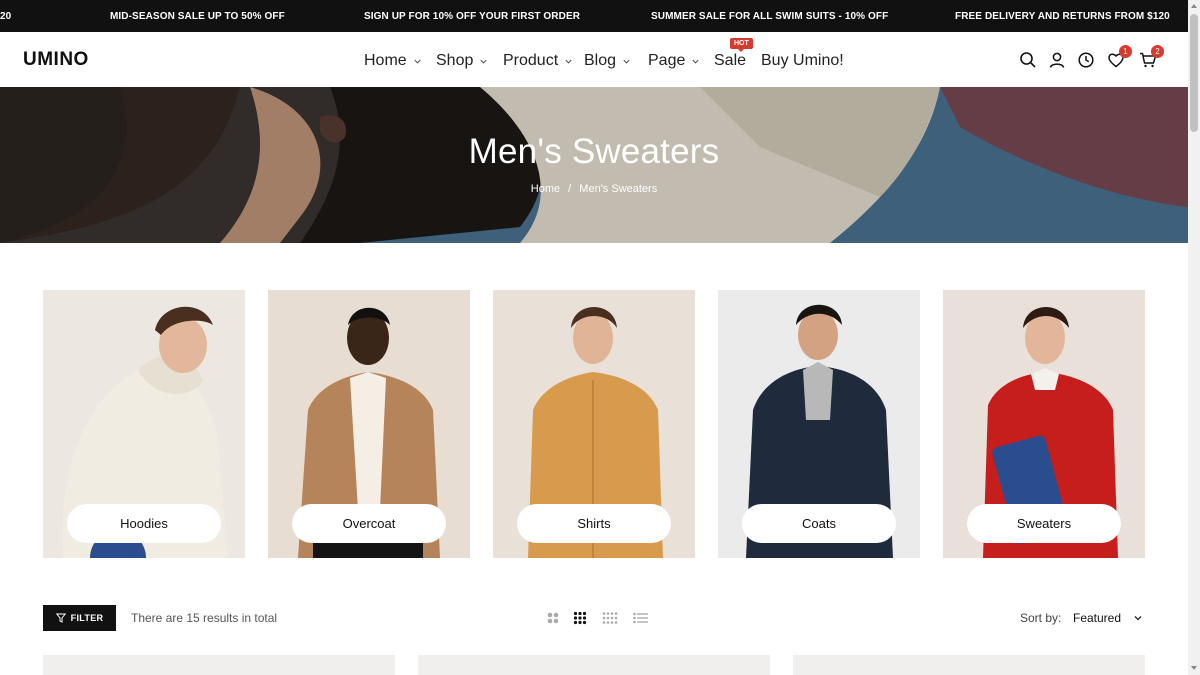 The width and height of the screenshot is (1200, 675). I want to click on recently-viewed-icon, so click(1086, 60).